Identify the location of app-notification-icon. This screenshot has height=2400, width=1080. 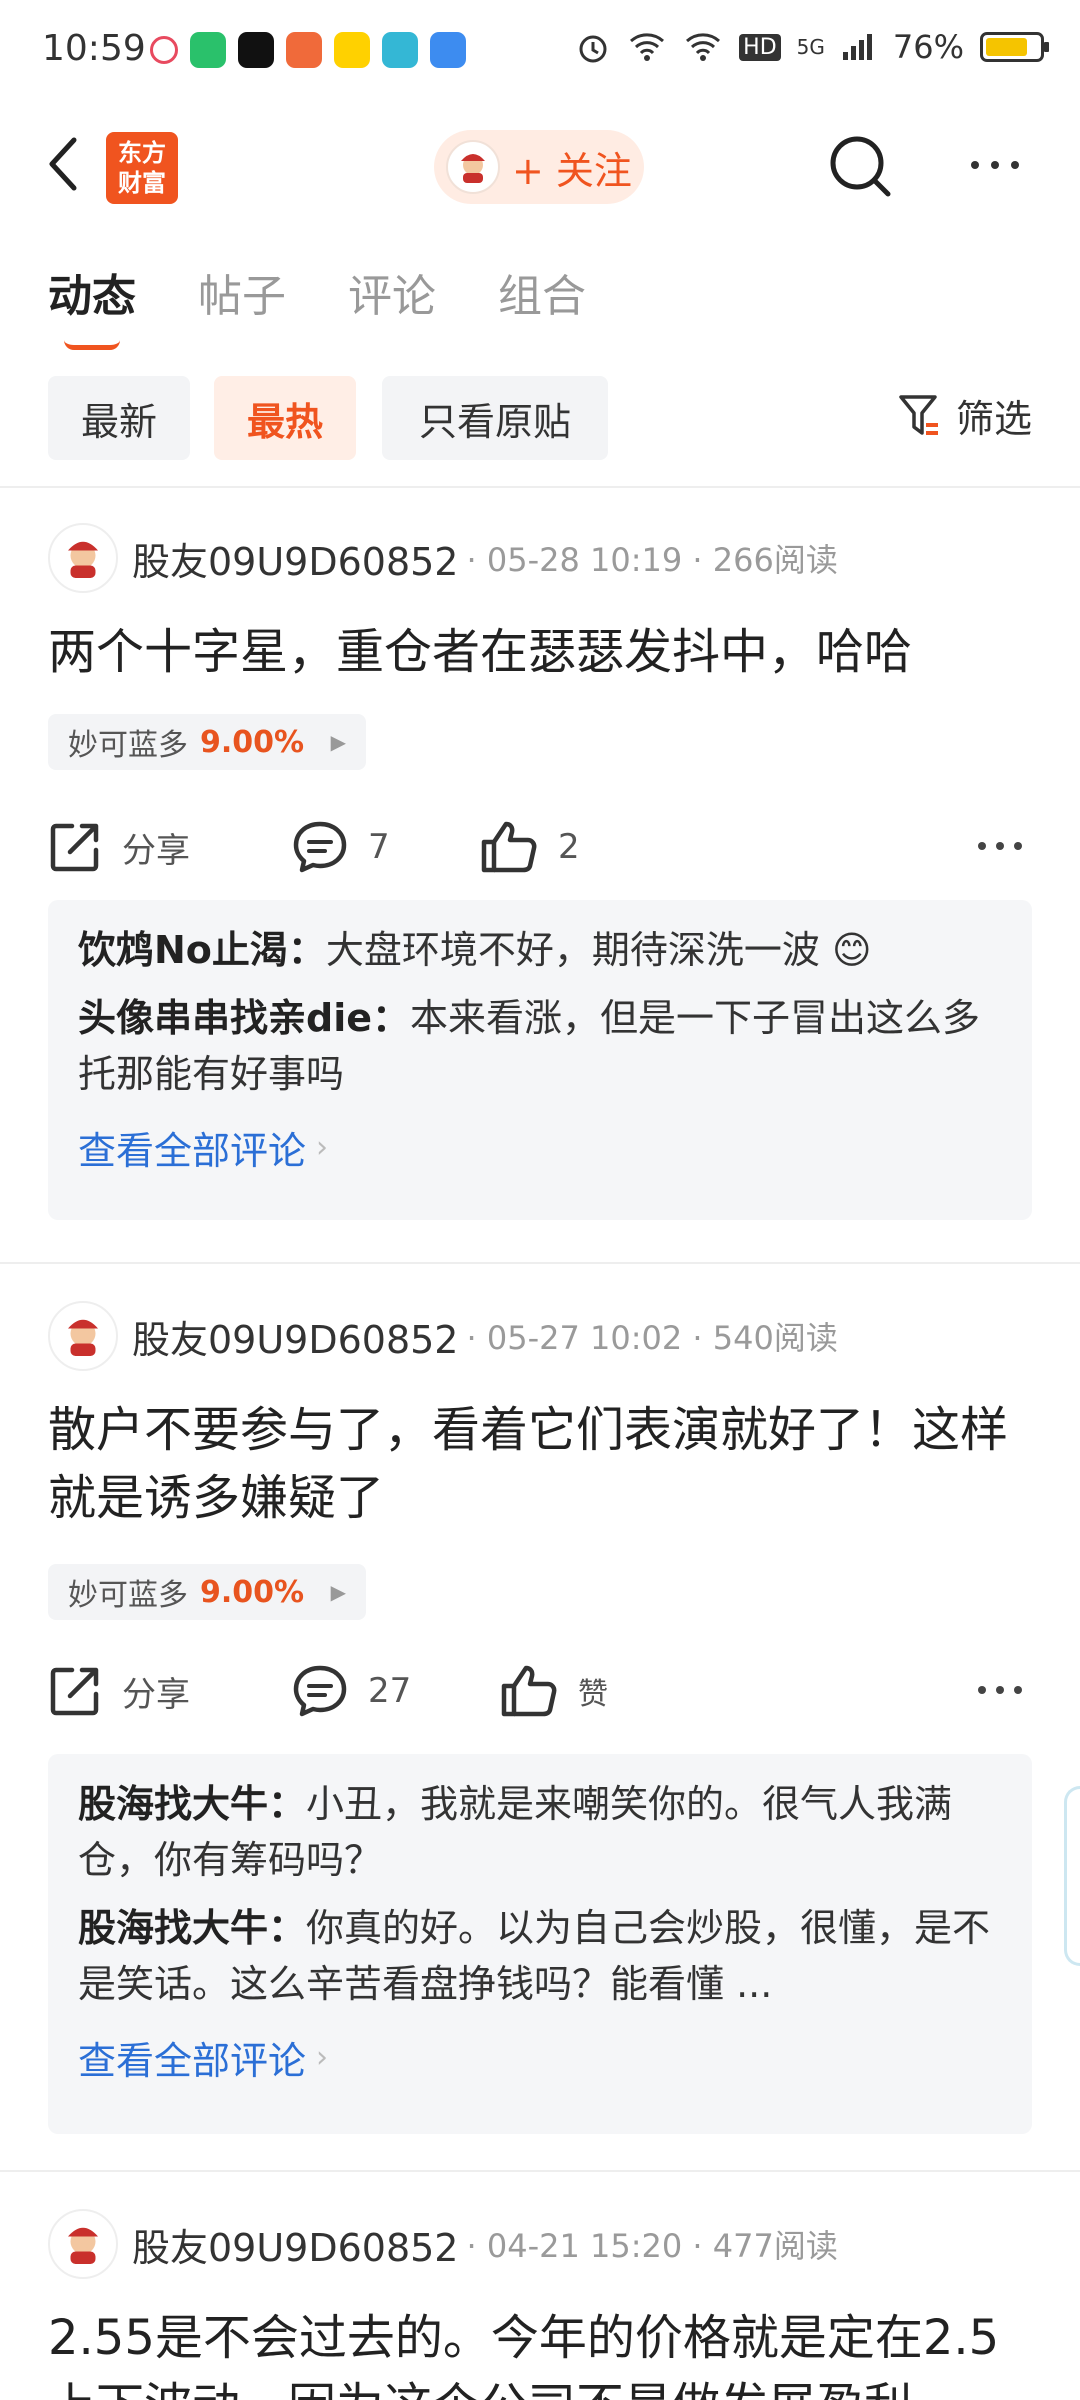
(164, 50).